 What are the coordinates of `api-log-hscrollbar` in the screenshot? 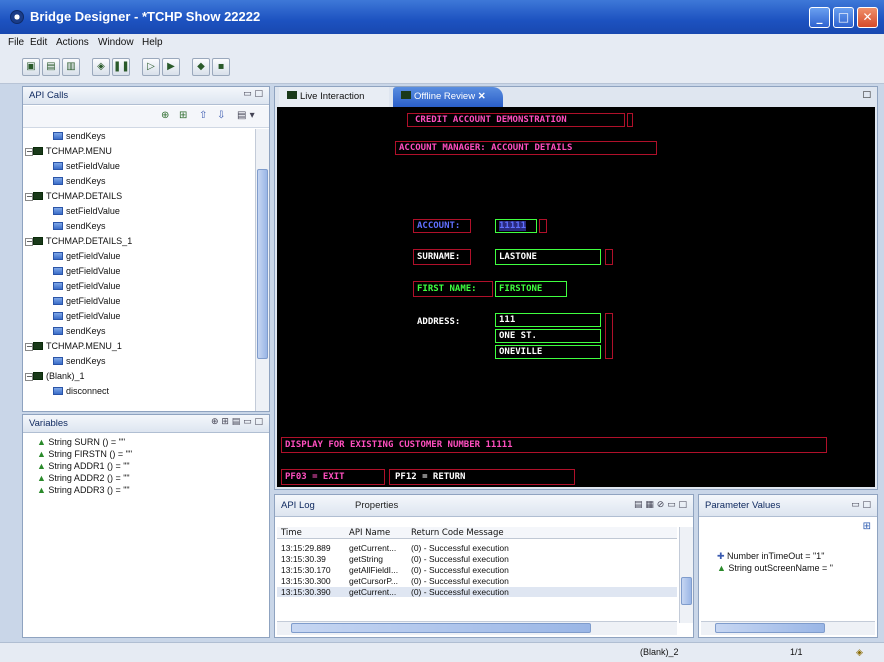 It's located at (477, 628).